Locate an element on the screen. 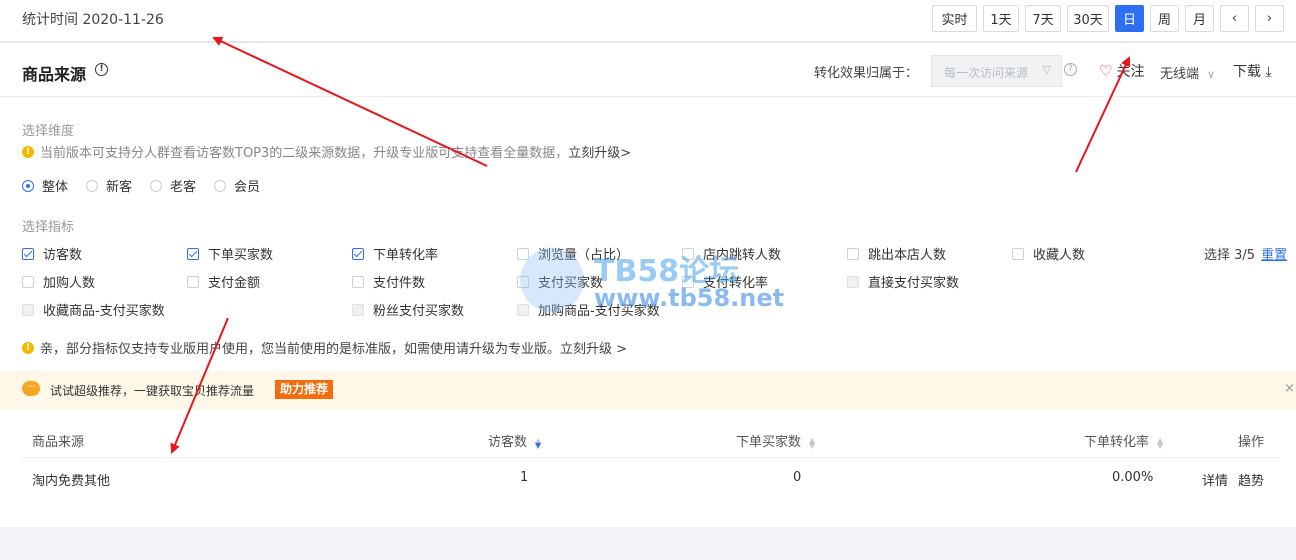 The width and height of the screenshot is (1296, 560). info-icon: ! is located at coordinates (101, 69).